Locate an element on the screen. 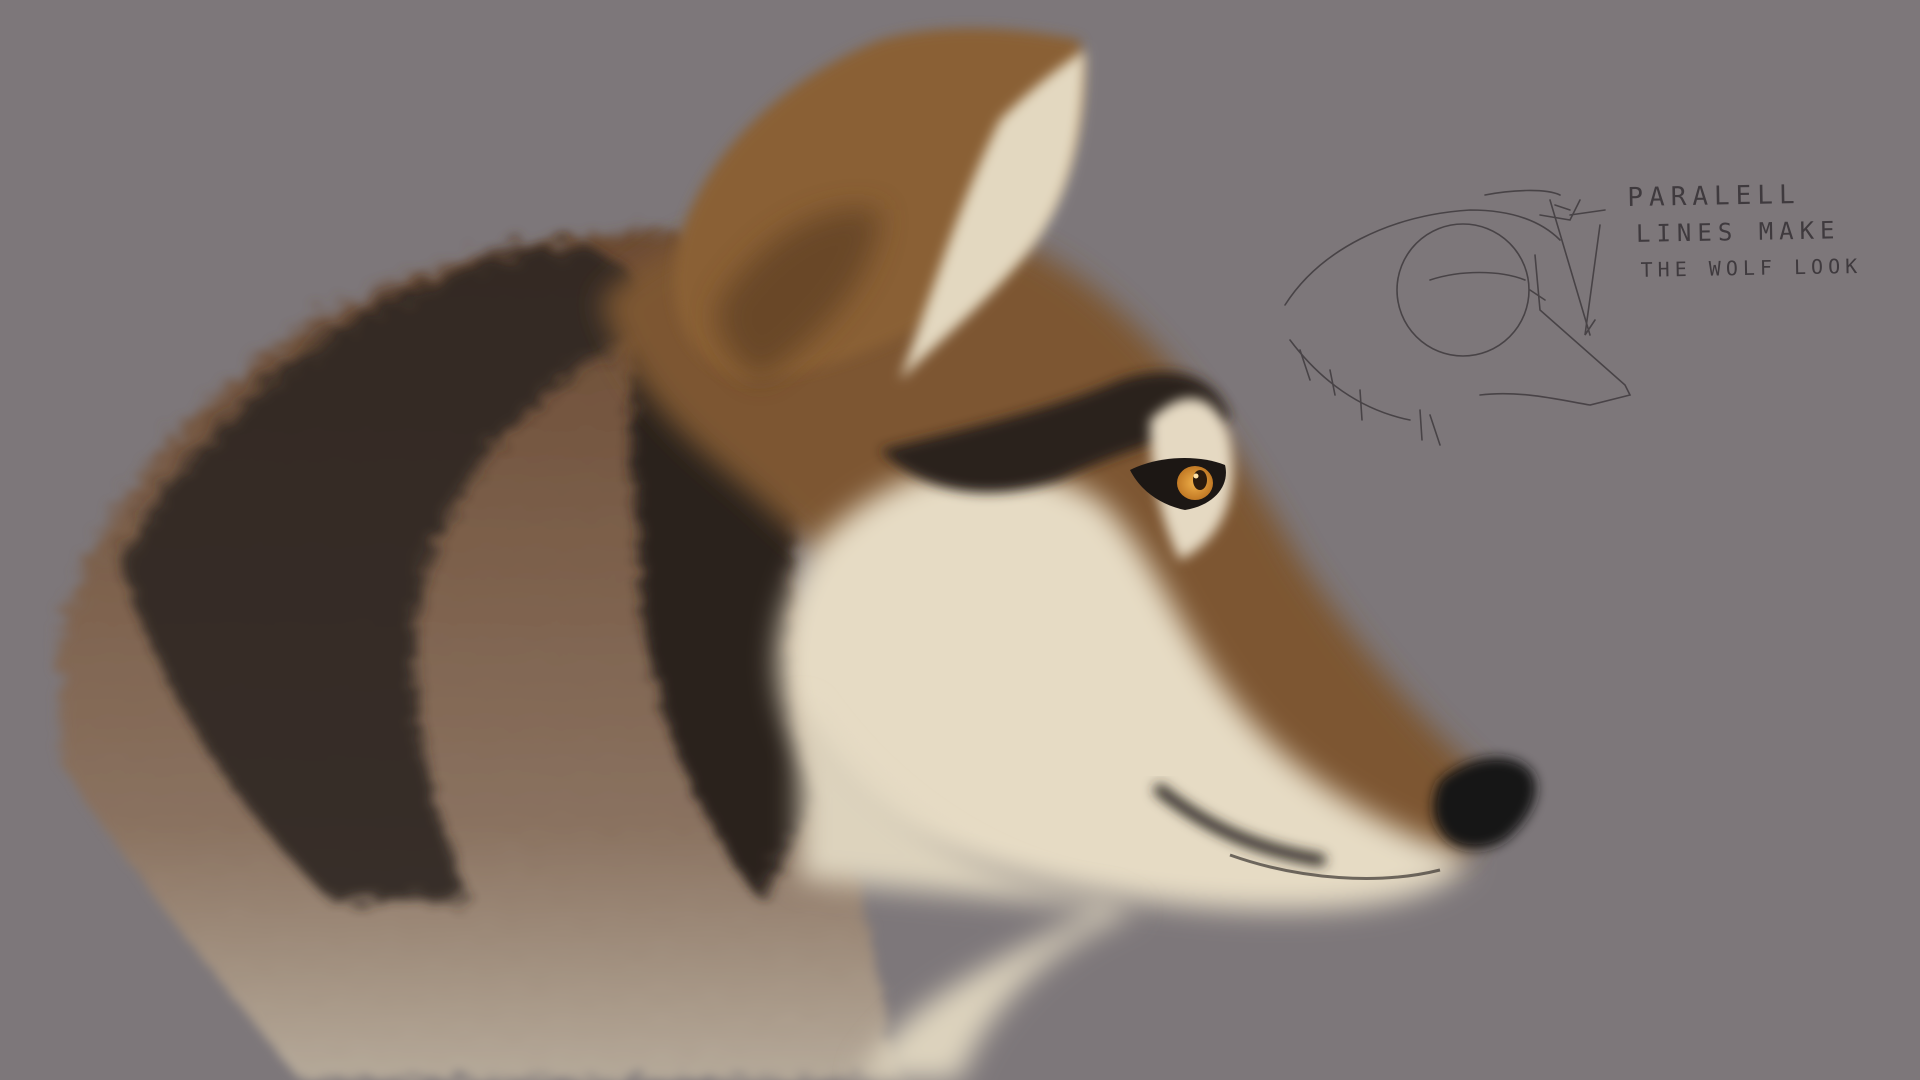  sketch-eye-mark is located at coordinates (1537, 295).